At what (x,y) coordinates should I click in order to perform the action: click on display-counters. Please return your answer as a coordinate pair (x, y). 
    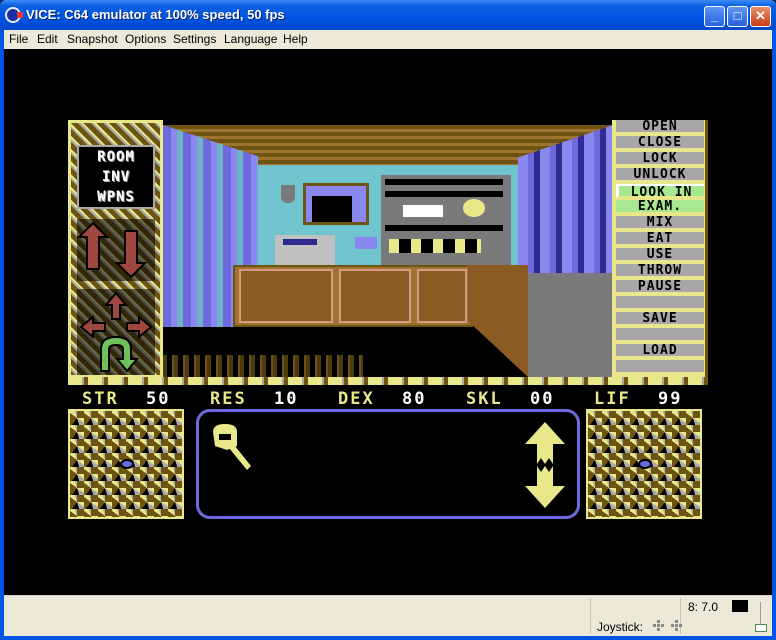
    Looking at the image, I should click on (353, 296).